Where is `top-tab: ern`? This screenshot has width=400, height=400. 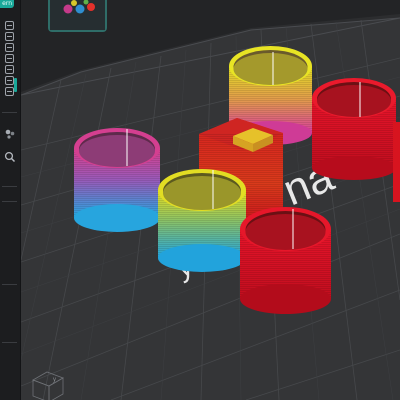 top-tab: ern is located at coordinates (7, 4).